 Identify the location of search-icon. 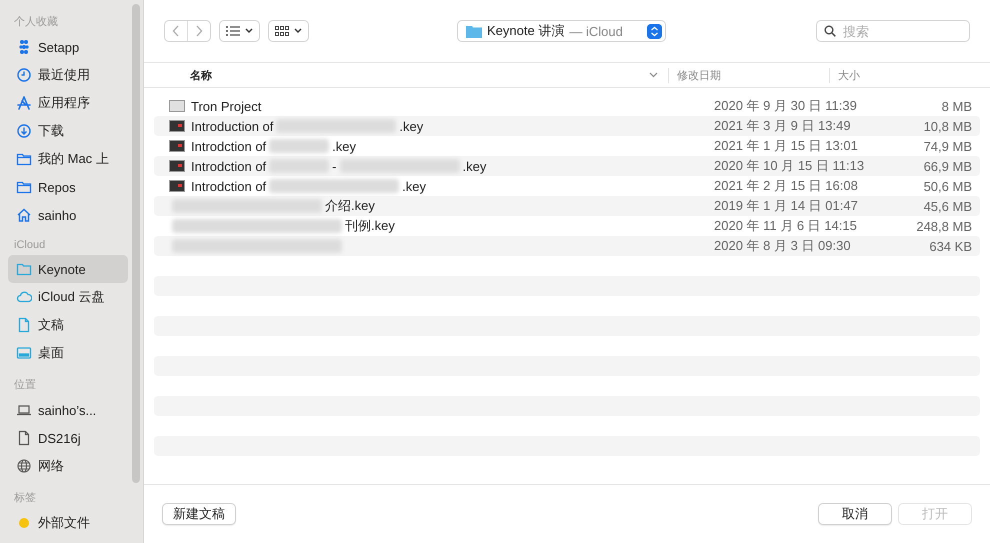
(830, 31).